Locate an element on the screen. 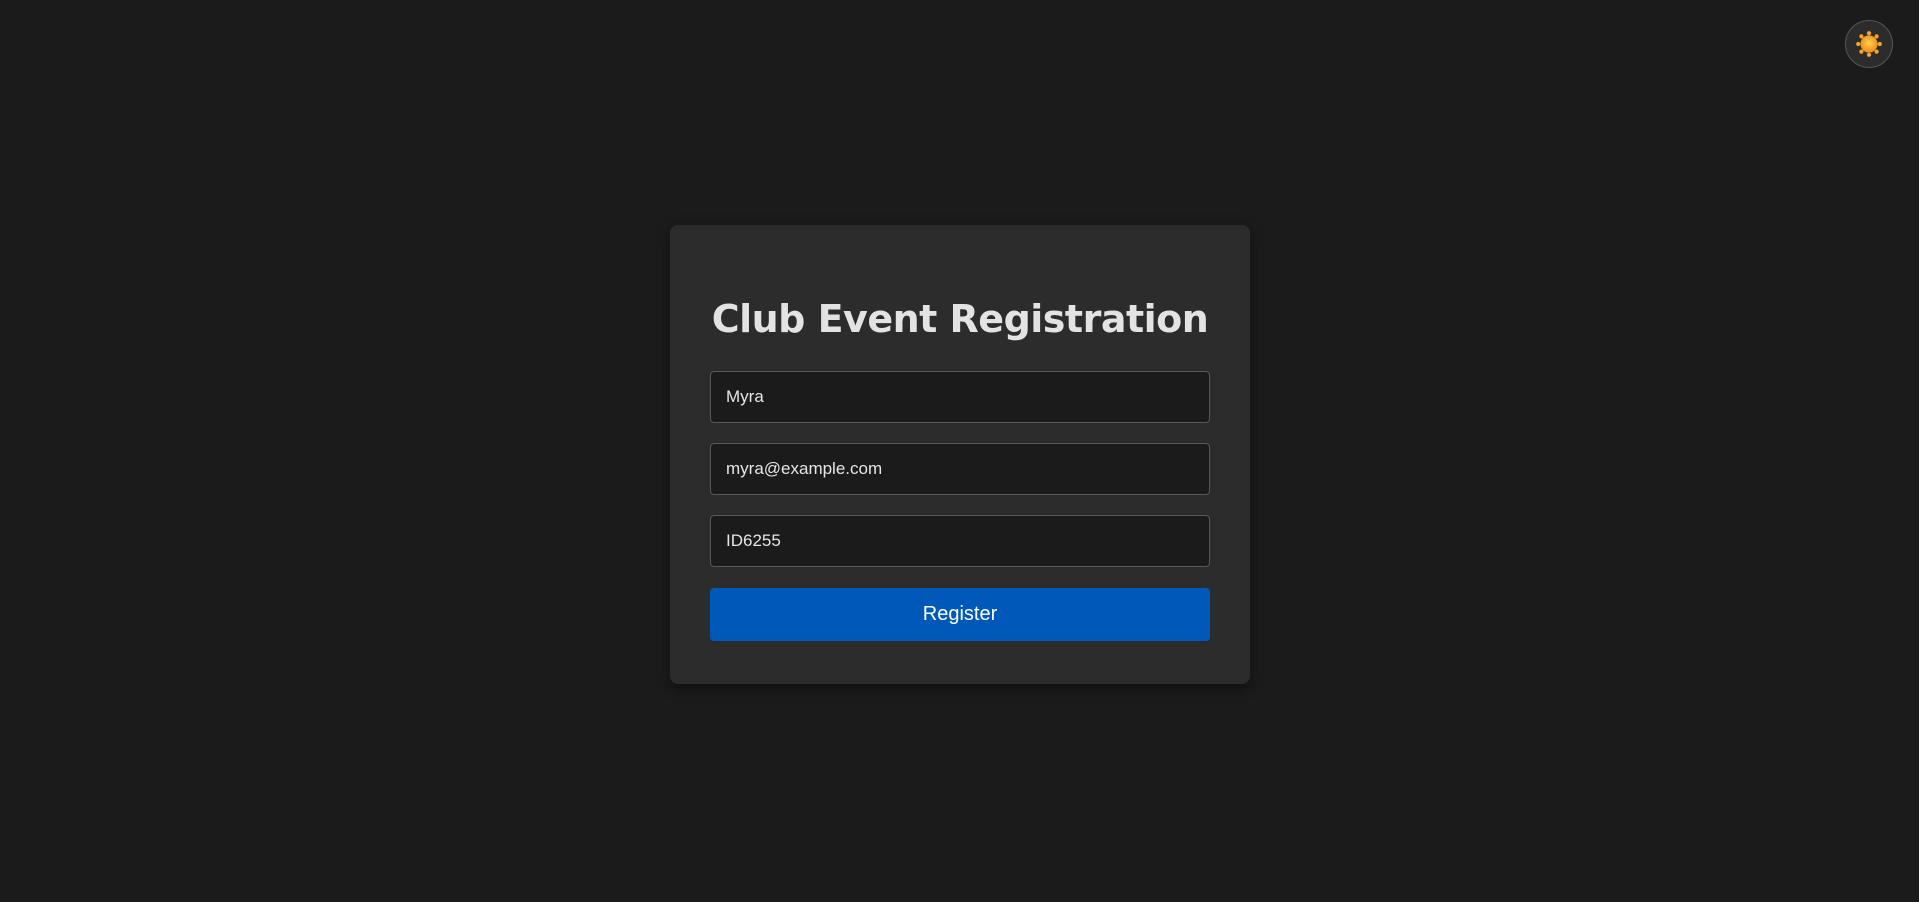  register-button: Register is located at coordinates (960, 614).